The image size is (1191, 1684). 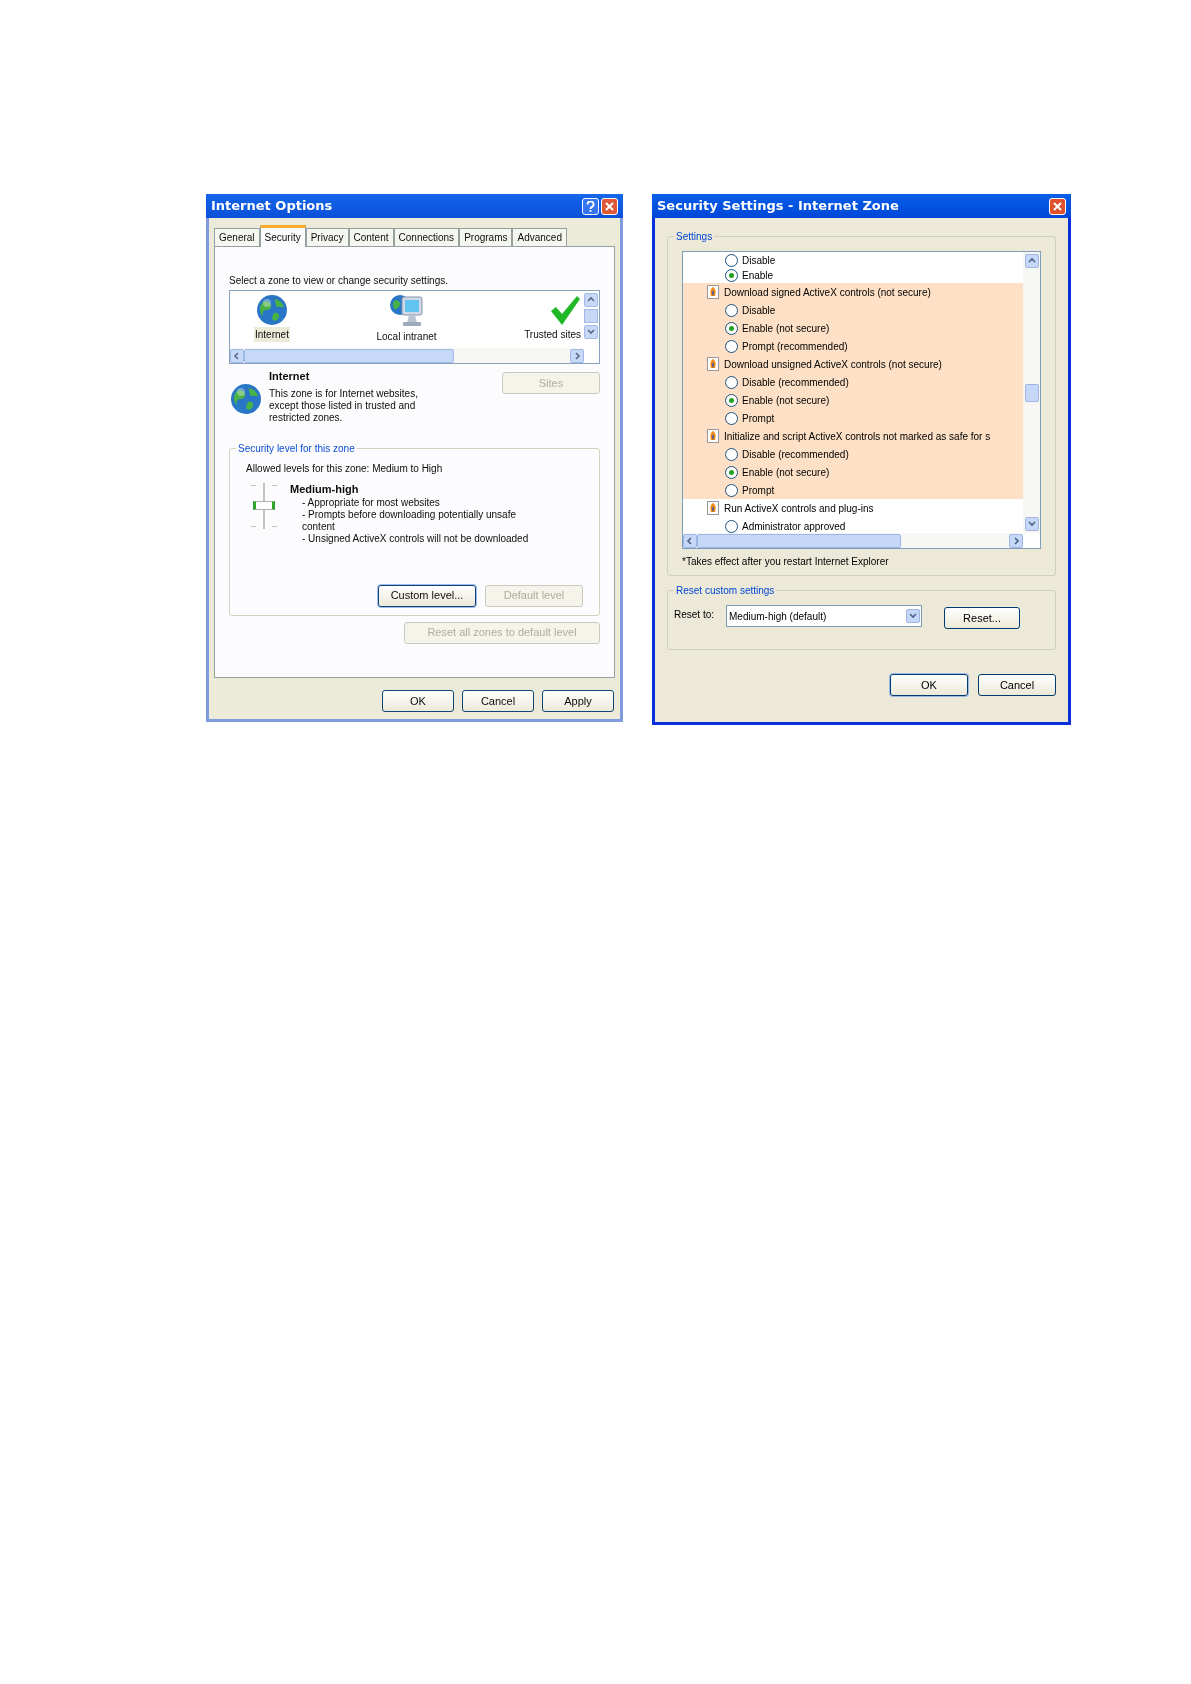 What do you see at coordinates (578, 701) in the screenshot?
I see `apply-button: Apply` at bounding box center [578, 701].